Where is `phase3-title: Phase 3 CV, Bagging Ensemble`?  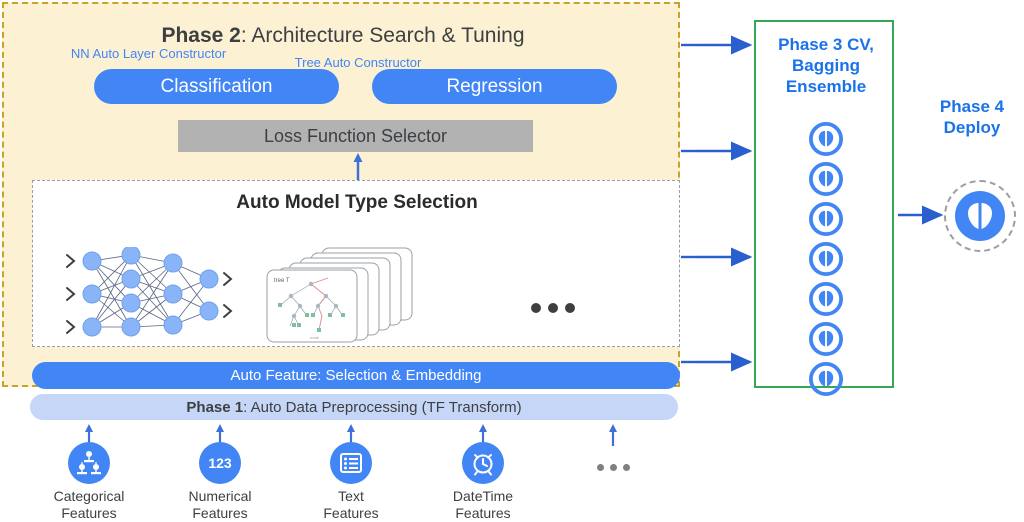
phase3-title: Phase 3 CV, Bagging Ensemble is located at coordinates (826, 65).